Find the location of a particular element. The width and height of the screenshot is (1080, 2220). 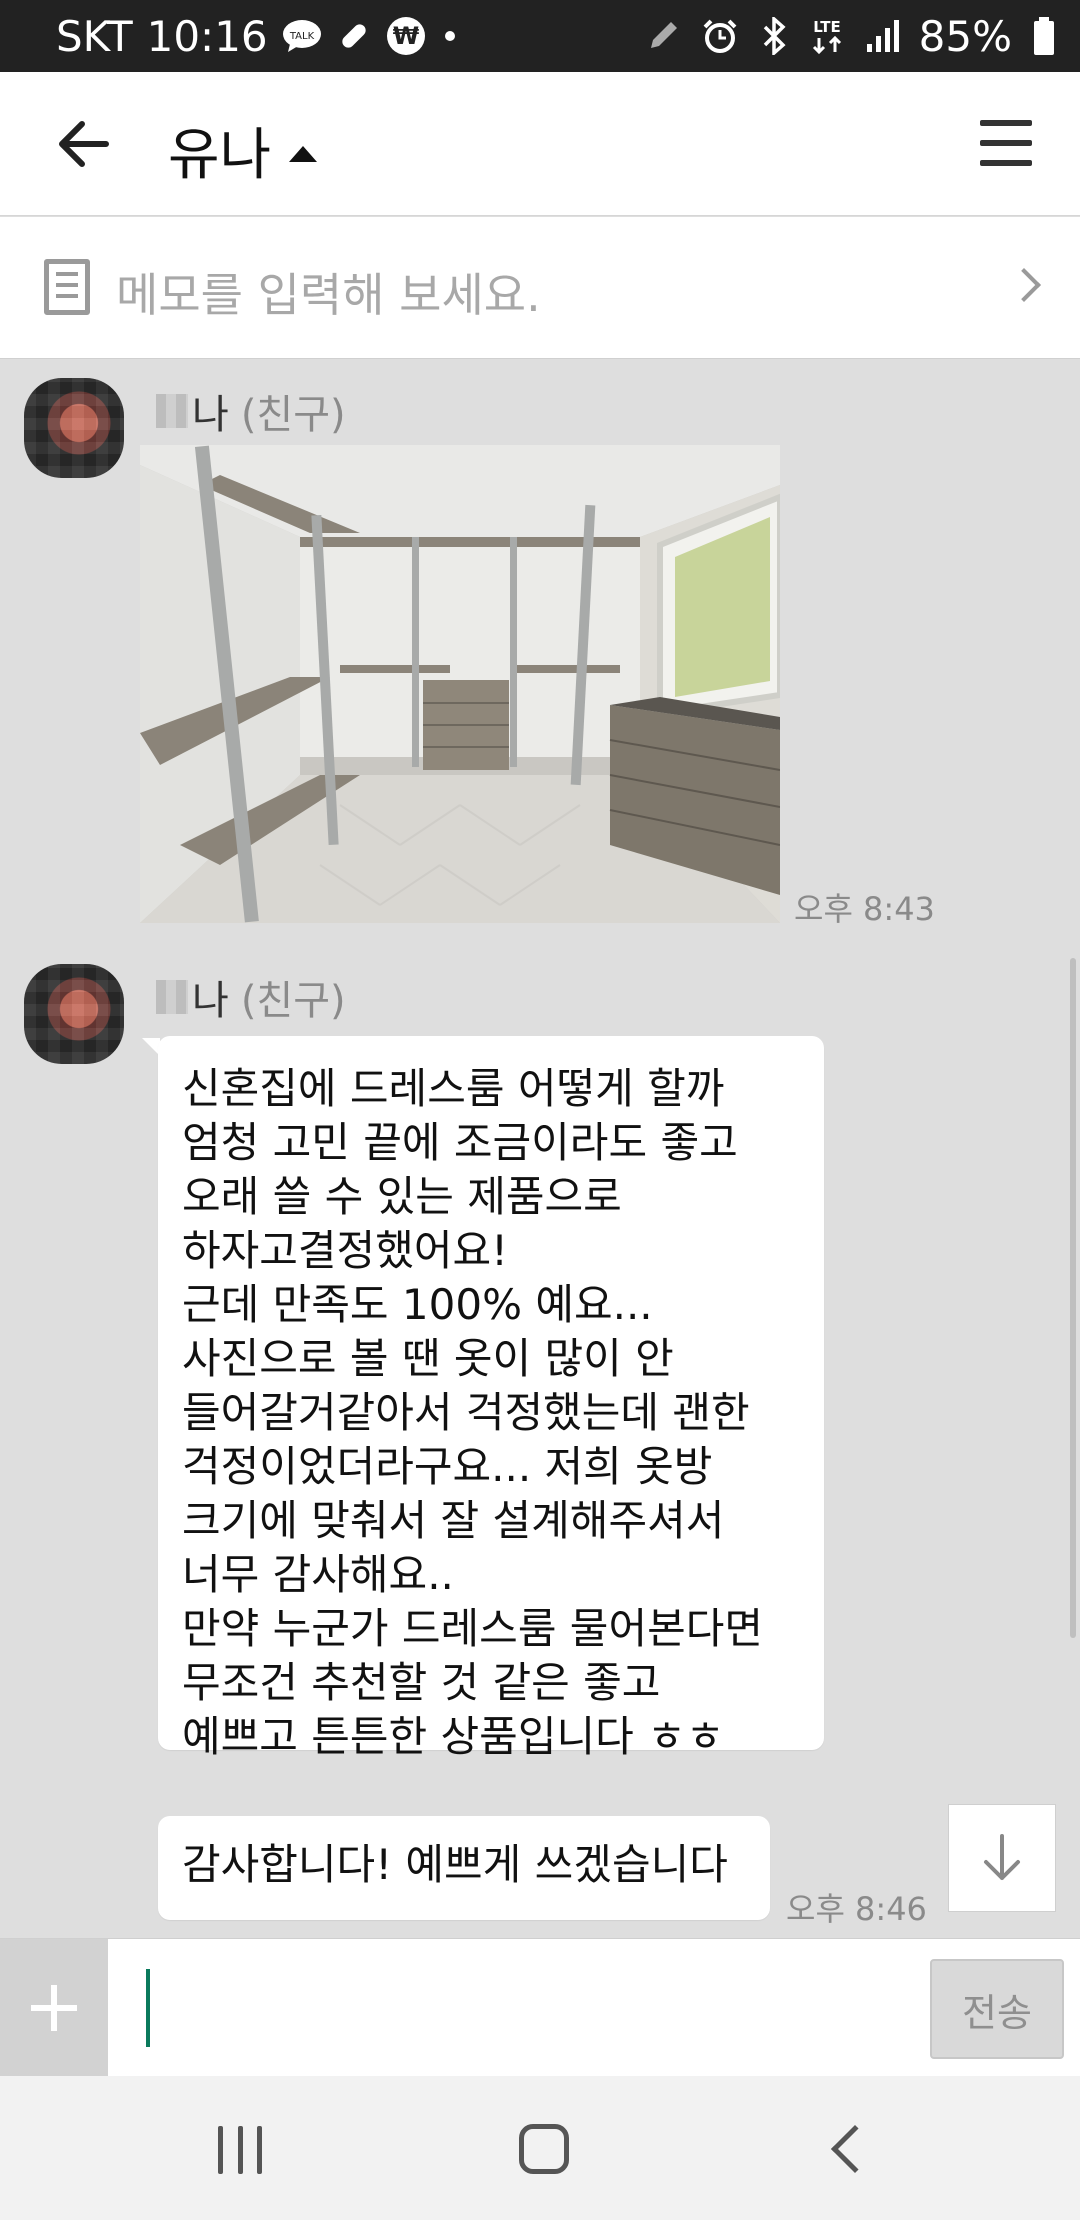

svg-text: LTE is located at coordinates (827, 27).